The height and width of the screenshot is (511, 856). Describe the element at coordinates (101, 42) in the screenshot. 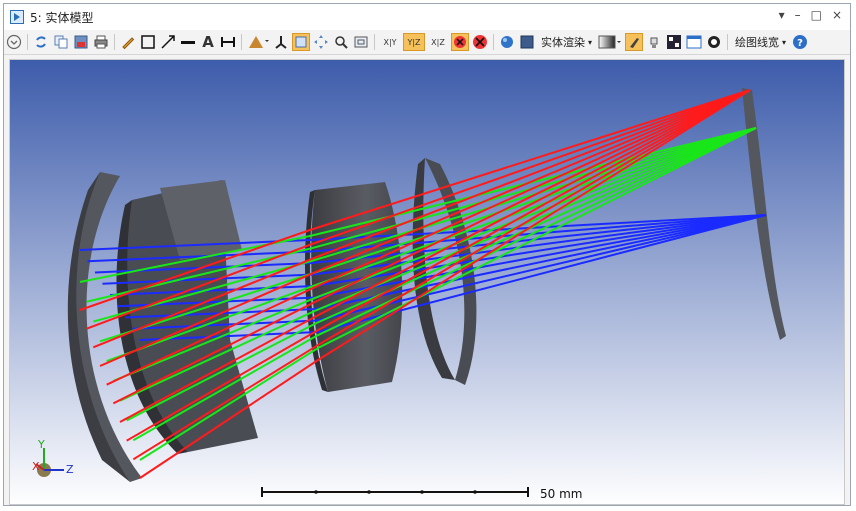

I see `print-icon` at that location.